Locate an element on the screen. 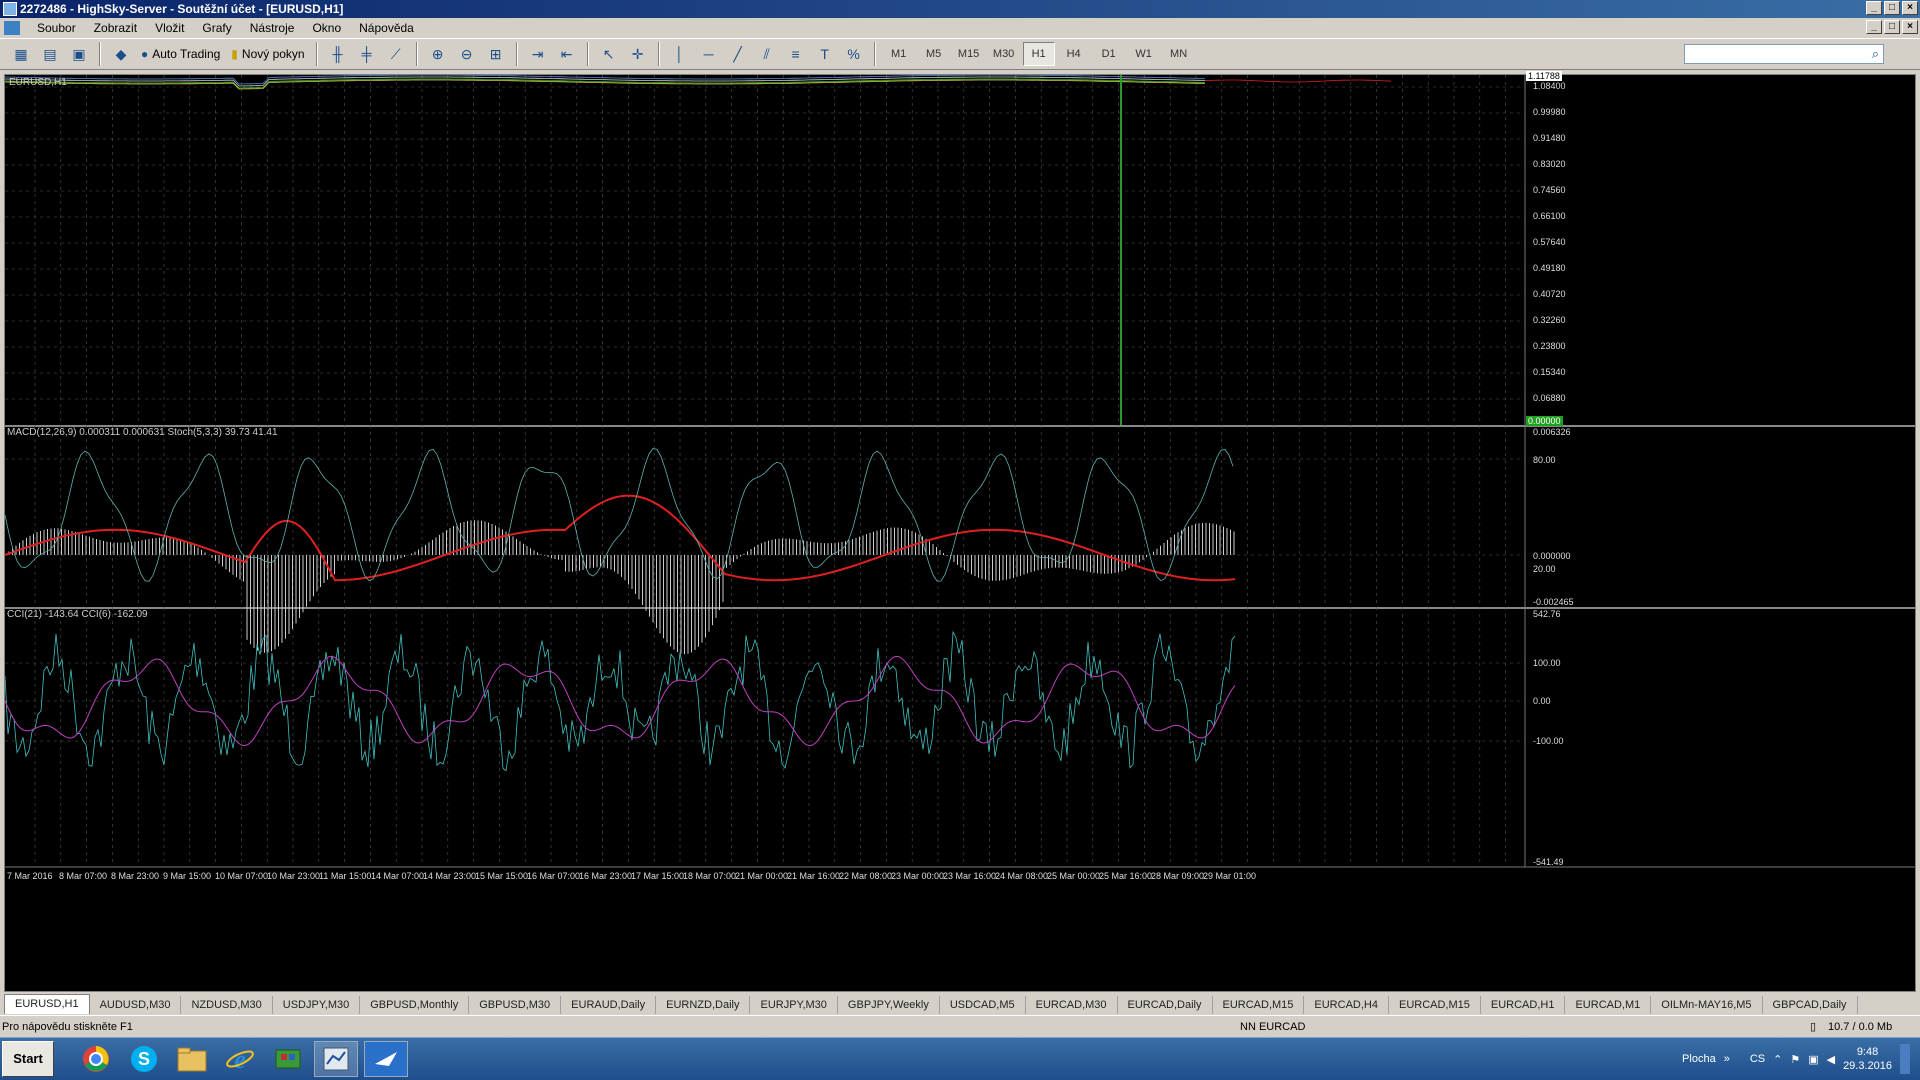 The image size is (1920, 1080). show-desktop-button is located at coordinates (1905, 1059).